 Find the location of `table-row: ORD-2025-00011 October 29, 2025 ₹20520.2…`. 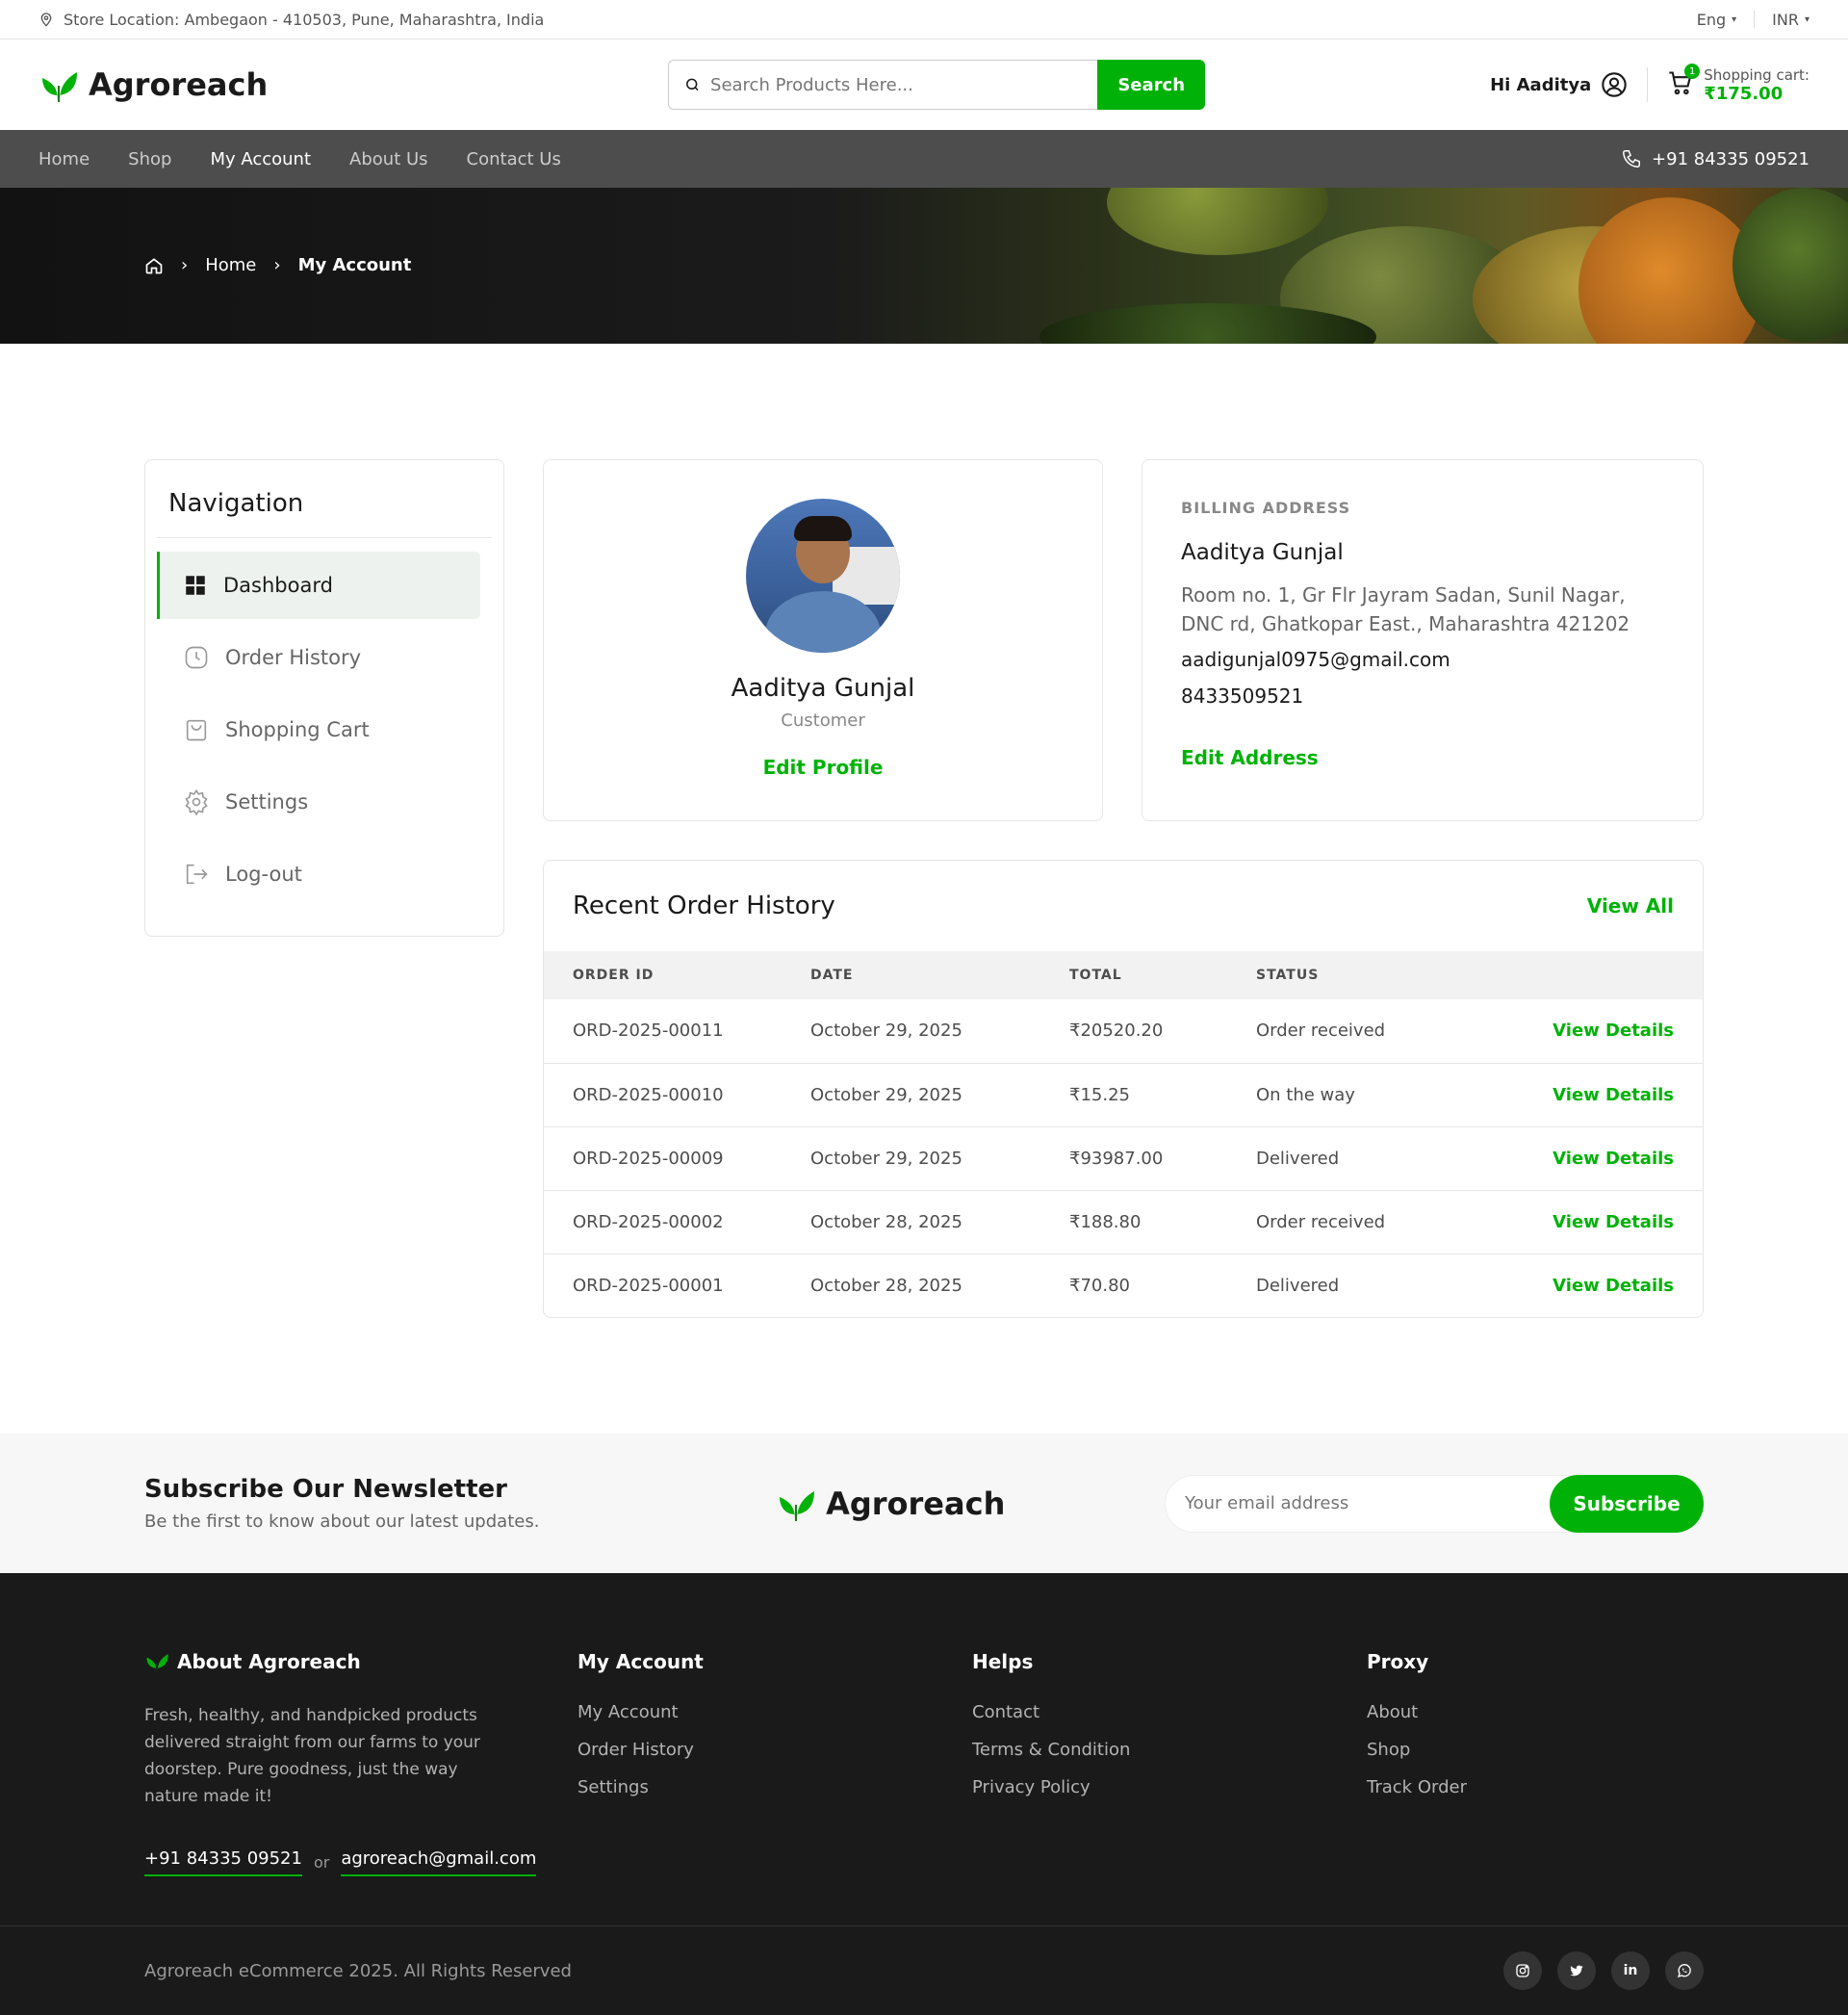

table-row: ORD-2025-00011 October 29, 2025 ₹20520.2… is located at coordinates (1123, 1031).